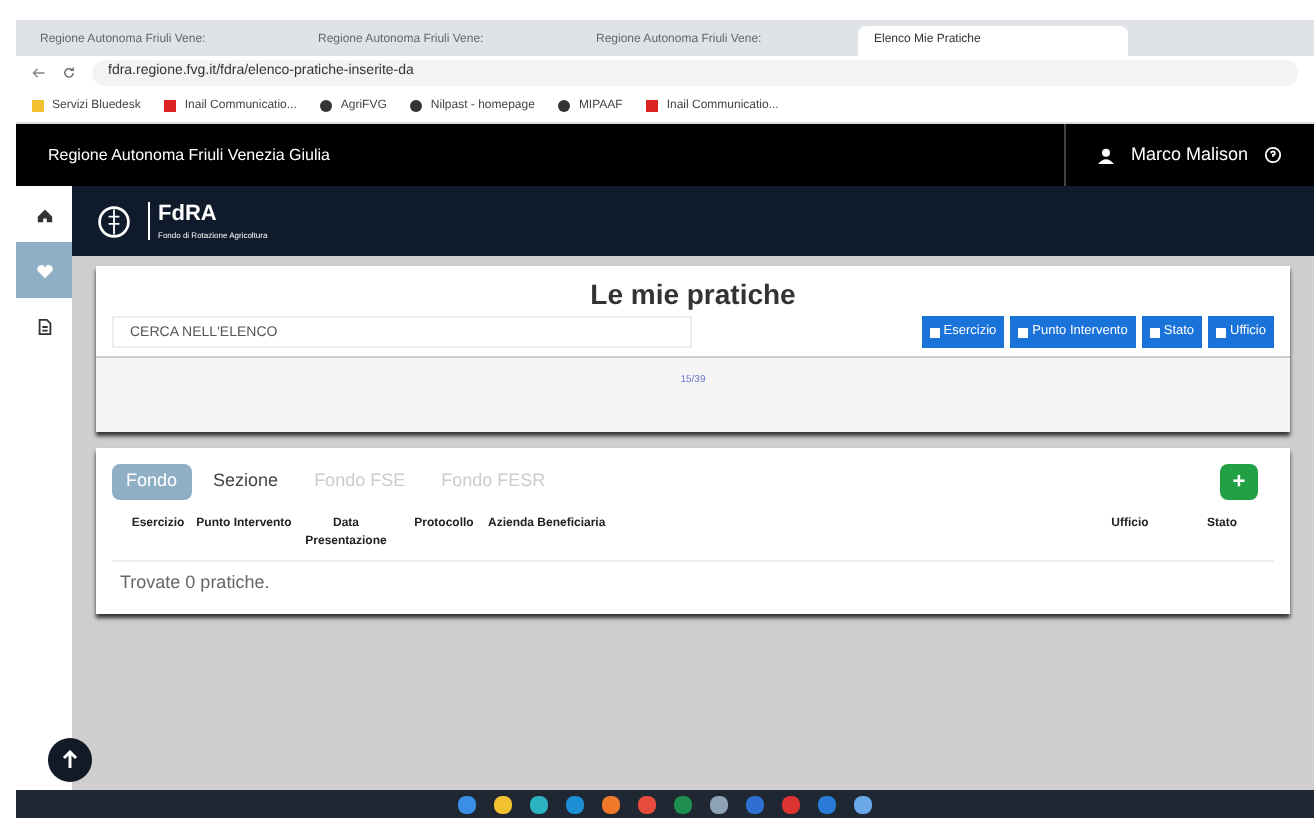 This screenshot has height=818, width=1314. I want to click on empty-message: Trovate 0 pratiche., so click(195, 583).